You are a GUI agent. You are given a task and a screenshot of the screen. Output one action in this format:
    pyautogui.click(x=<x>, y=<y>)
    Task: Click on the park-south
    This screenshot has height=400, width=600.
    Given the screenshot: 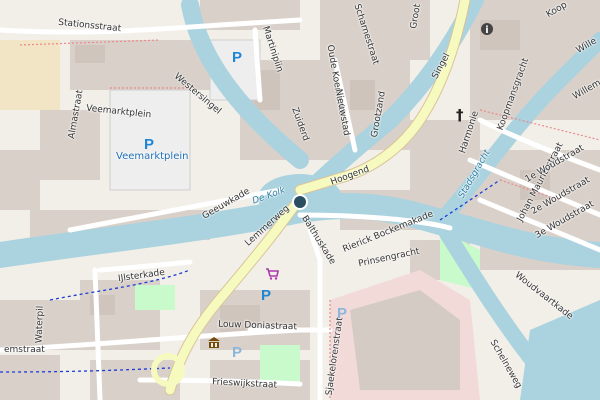 What is the action you would take?
    pyautogui.click(x=280, y=365)
    